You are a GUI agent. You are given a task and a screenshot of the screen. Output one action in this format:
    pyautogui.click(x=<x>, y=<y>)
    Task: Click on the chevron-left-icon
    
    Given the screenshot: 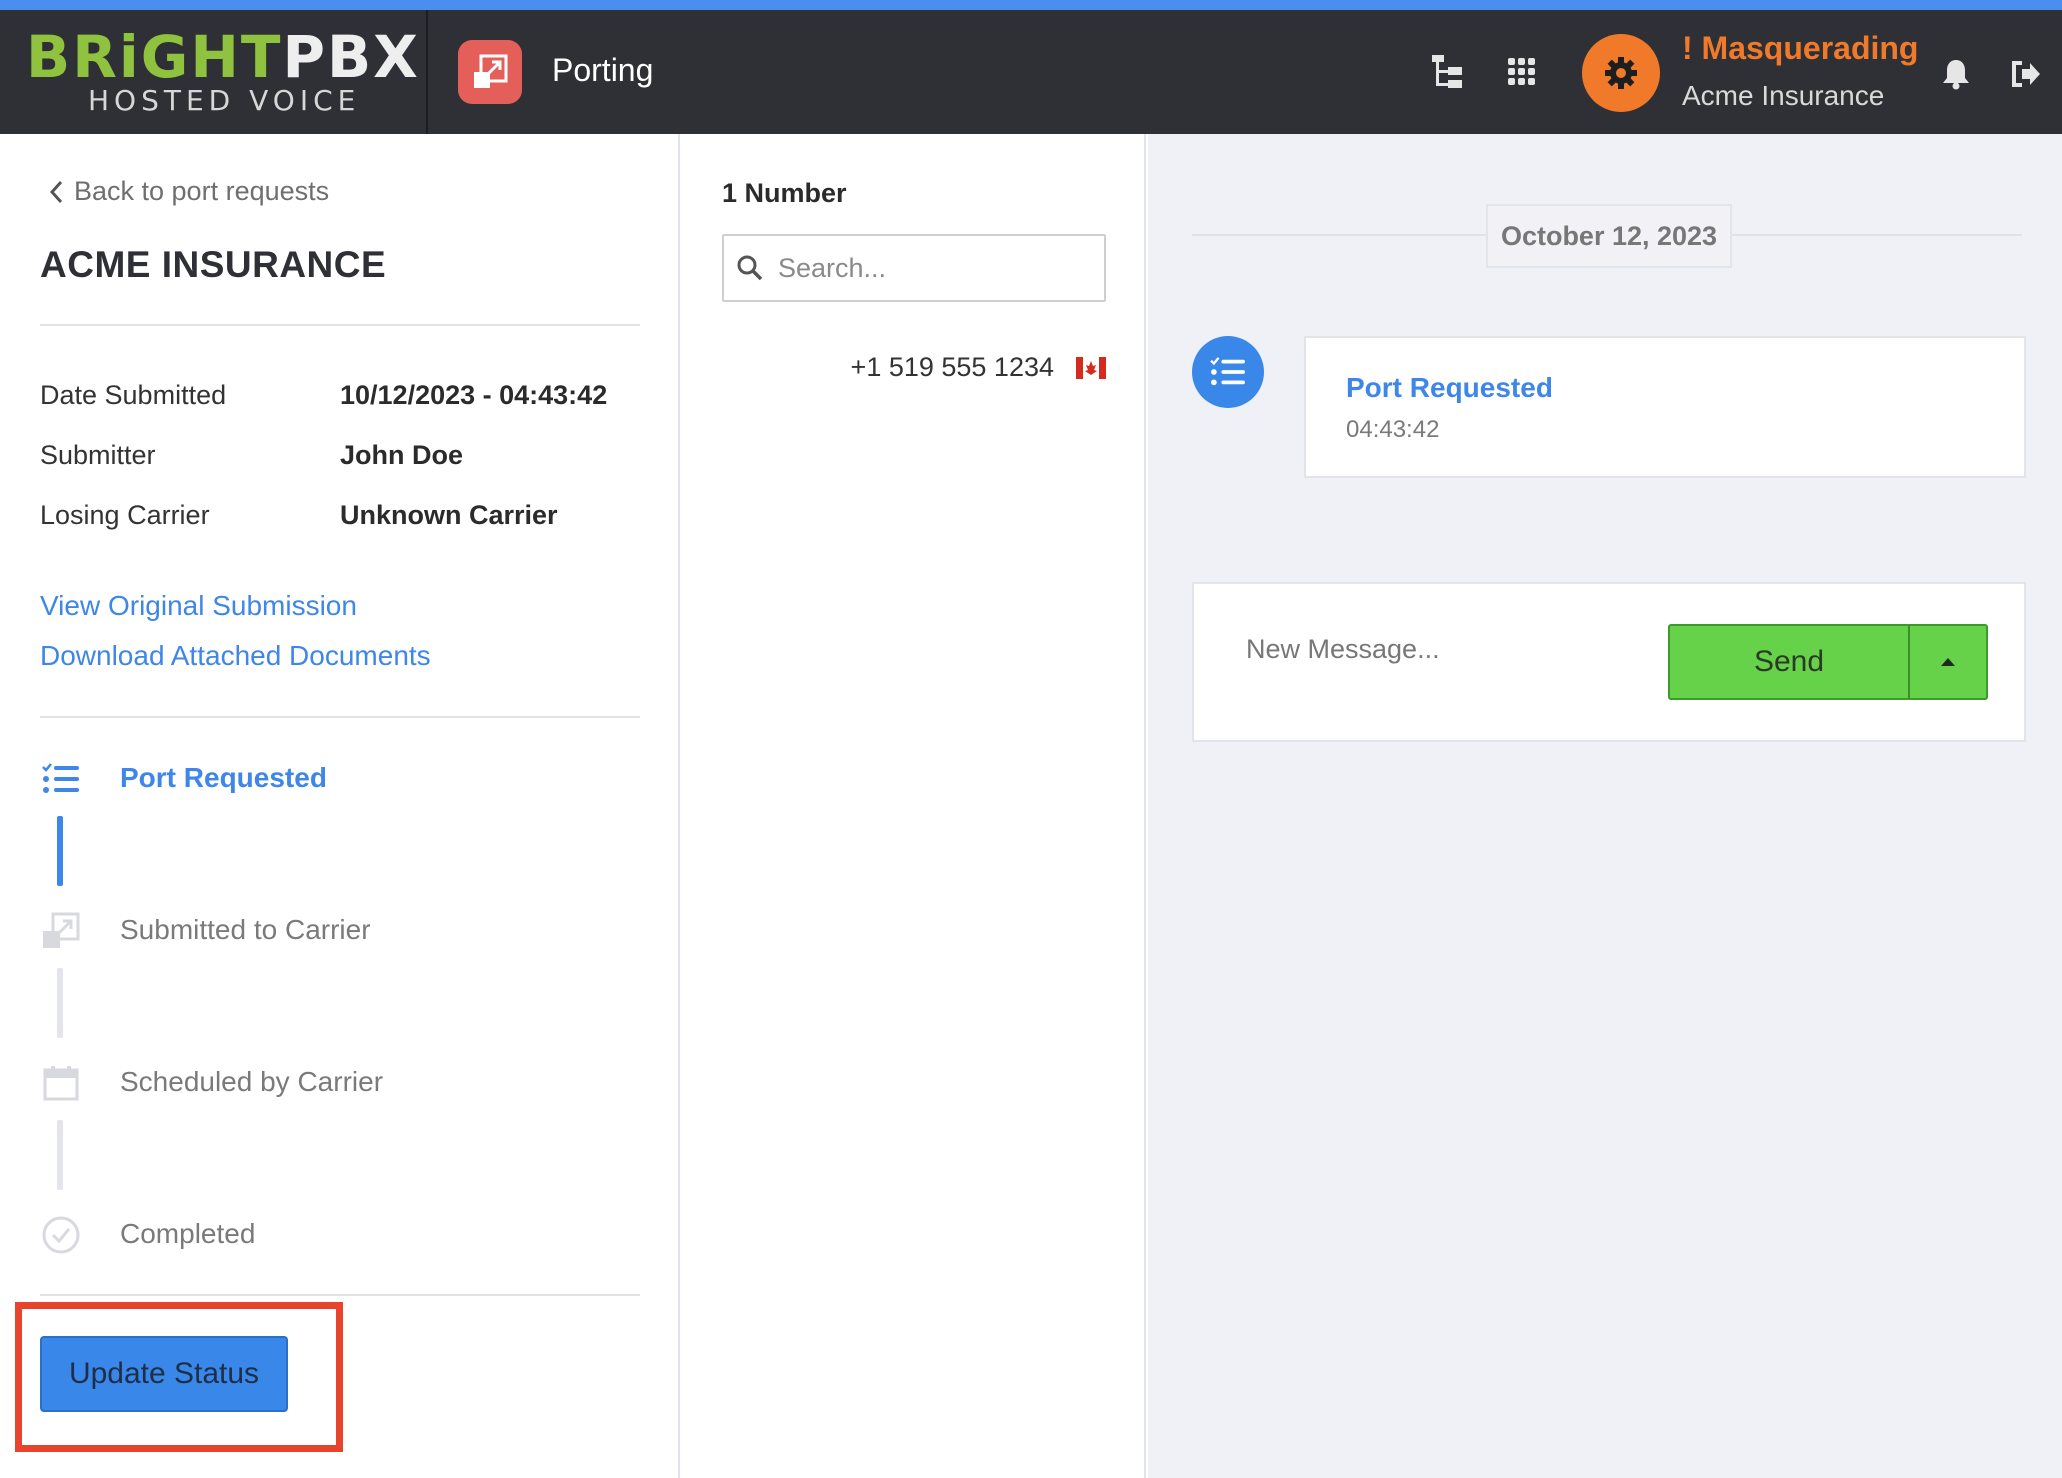 What is the action you would take?
    pyautogui.click(x=56, y=191)
    